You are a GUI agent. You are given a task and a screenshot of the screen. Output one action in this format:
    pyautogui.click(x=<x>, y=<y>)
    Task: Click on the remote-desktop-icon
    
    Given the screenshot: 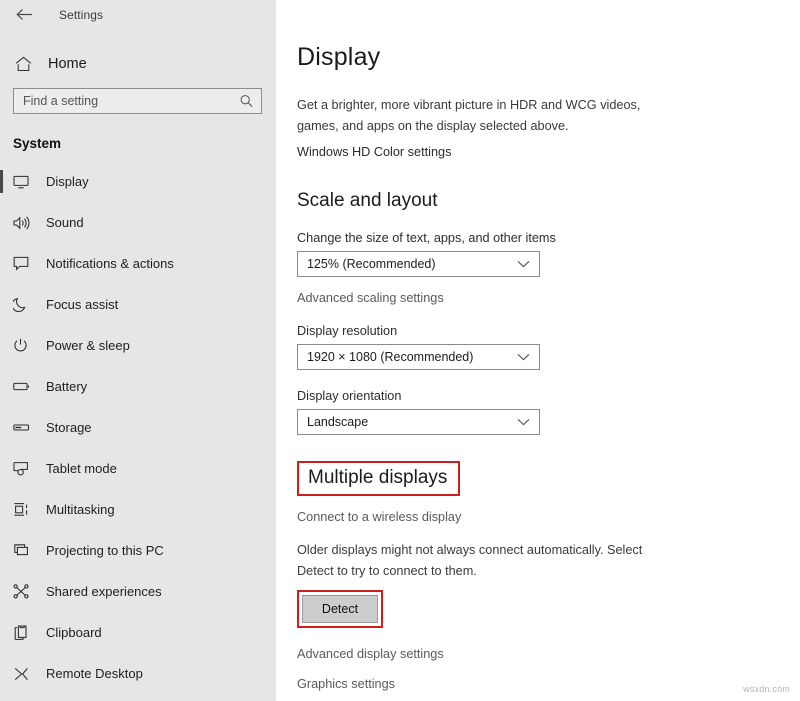 What is the action you would take?
    pyautogui.click(x=24, y=674)
    